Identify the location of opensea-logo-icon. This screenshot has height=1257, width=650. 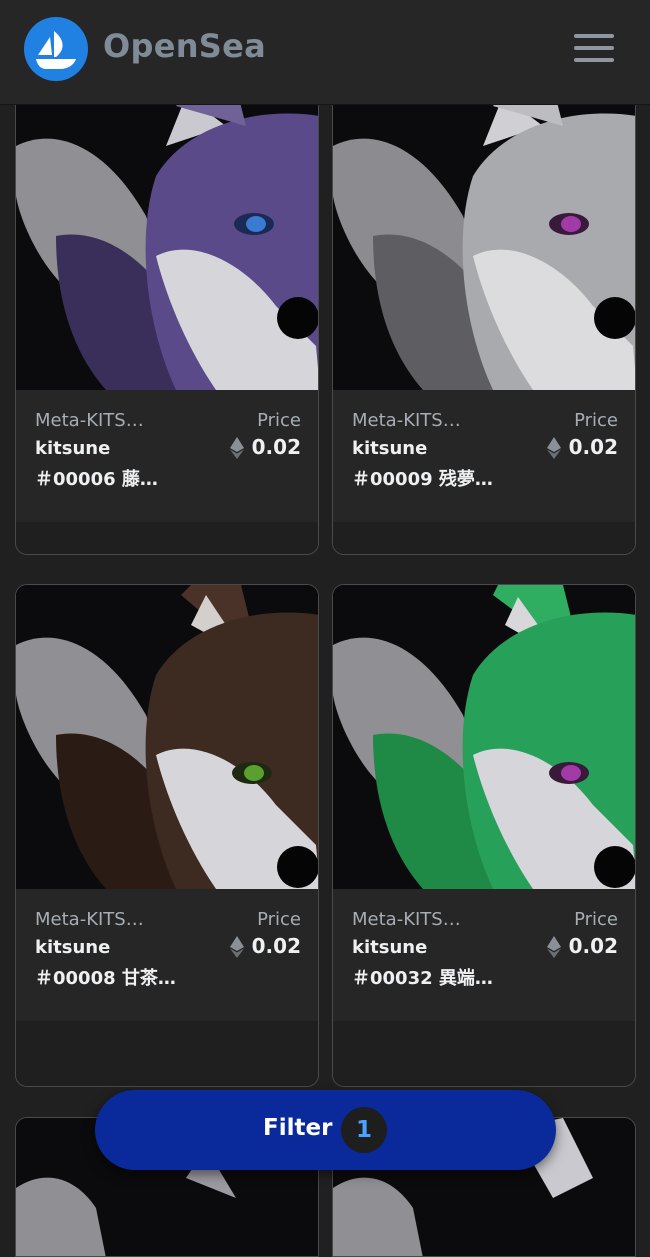
(56, 49).